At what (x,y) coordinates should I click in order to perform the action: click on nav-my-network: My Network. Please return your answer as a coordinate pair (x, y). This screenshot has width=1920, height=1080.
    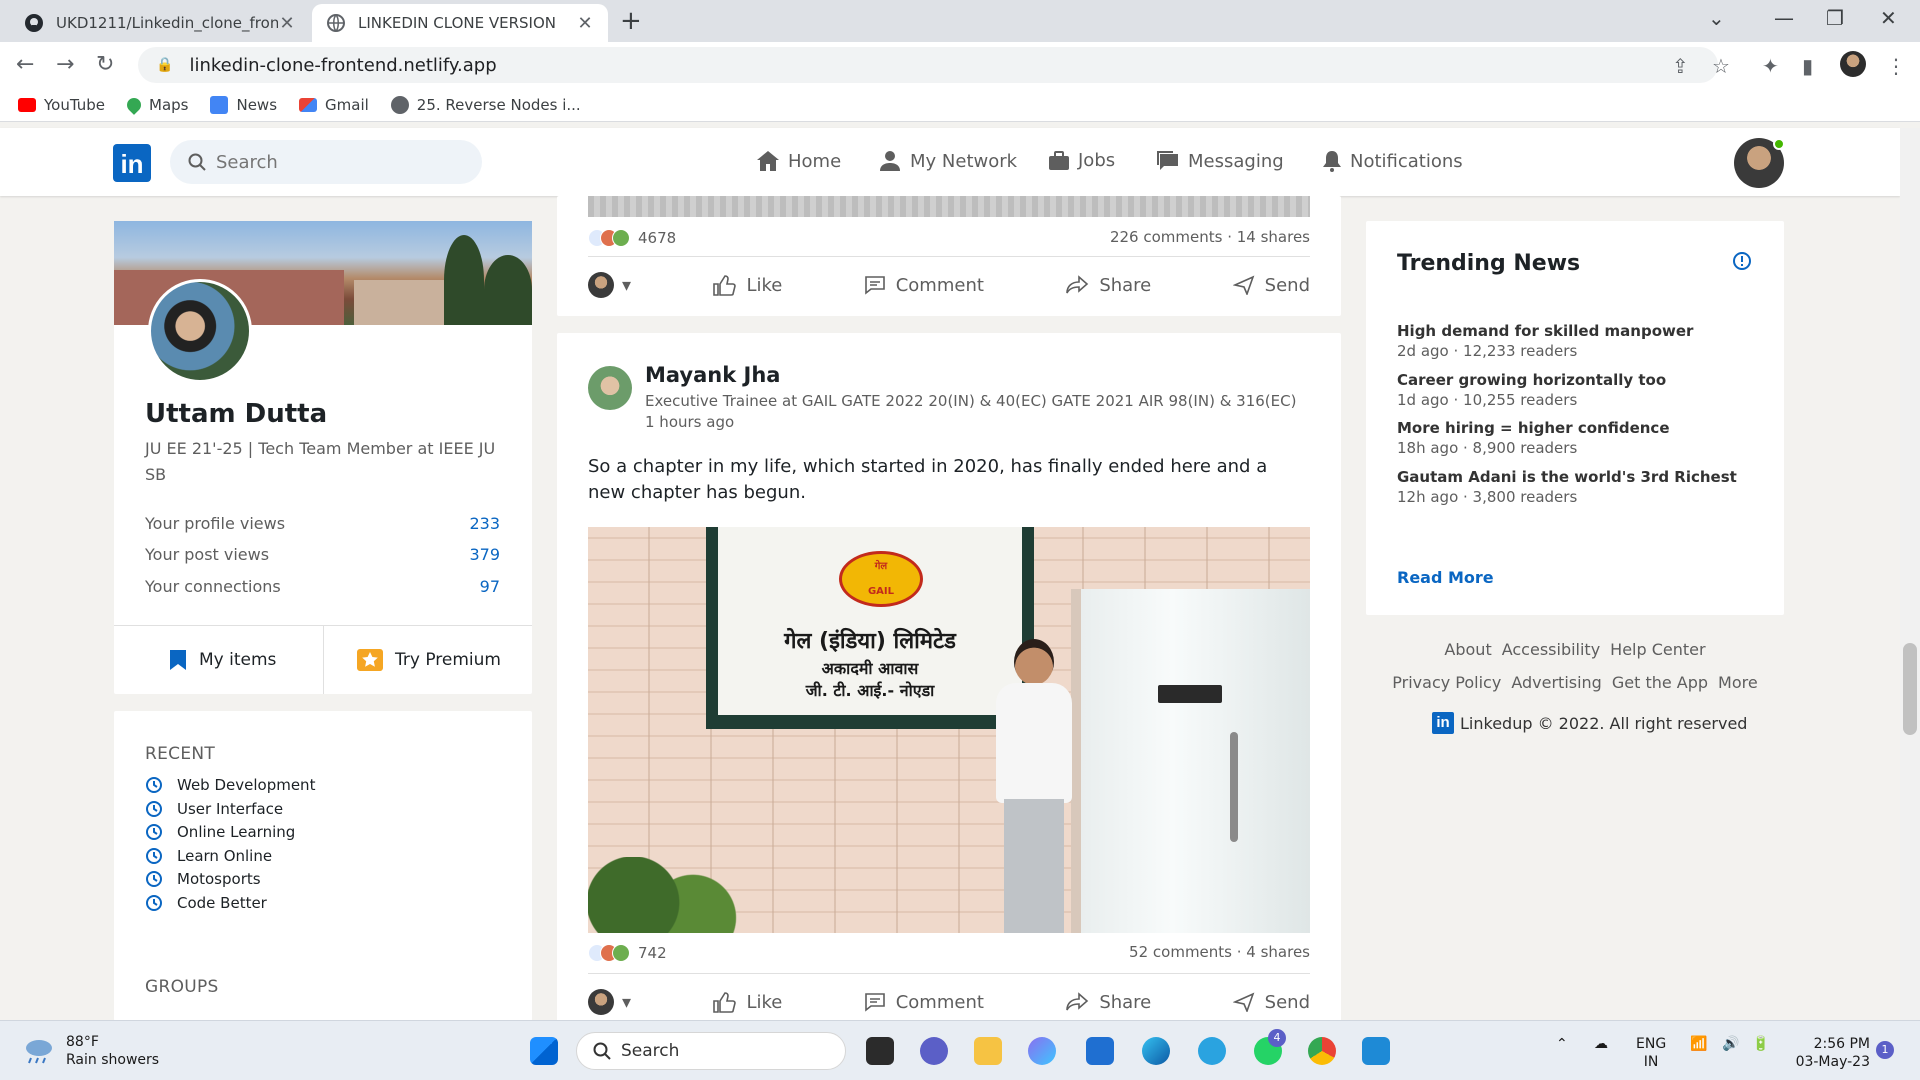
    Looking at the image, I should click on (947, 161).